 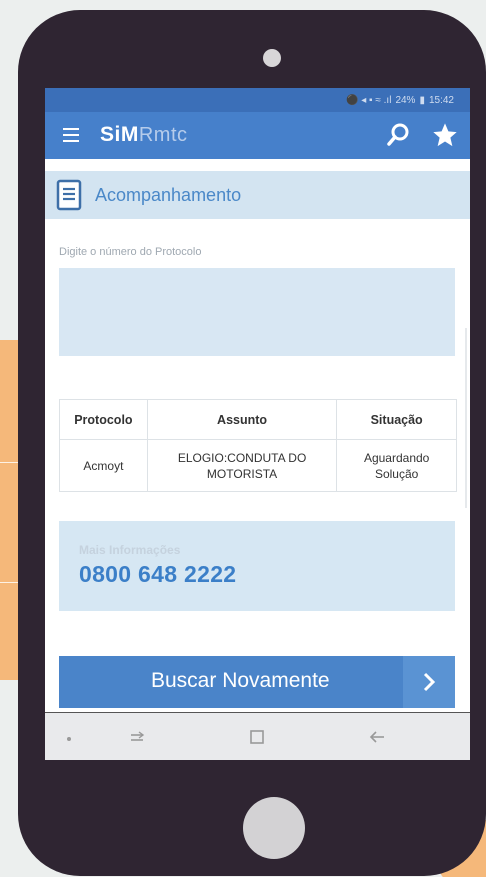 I want to click on search-again-button: Buscar Novamente, so click(x=257, y=682).